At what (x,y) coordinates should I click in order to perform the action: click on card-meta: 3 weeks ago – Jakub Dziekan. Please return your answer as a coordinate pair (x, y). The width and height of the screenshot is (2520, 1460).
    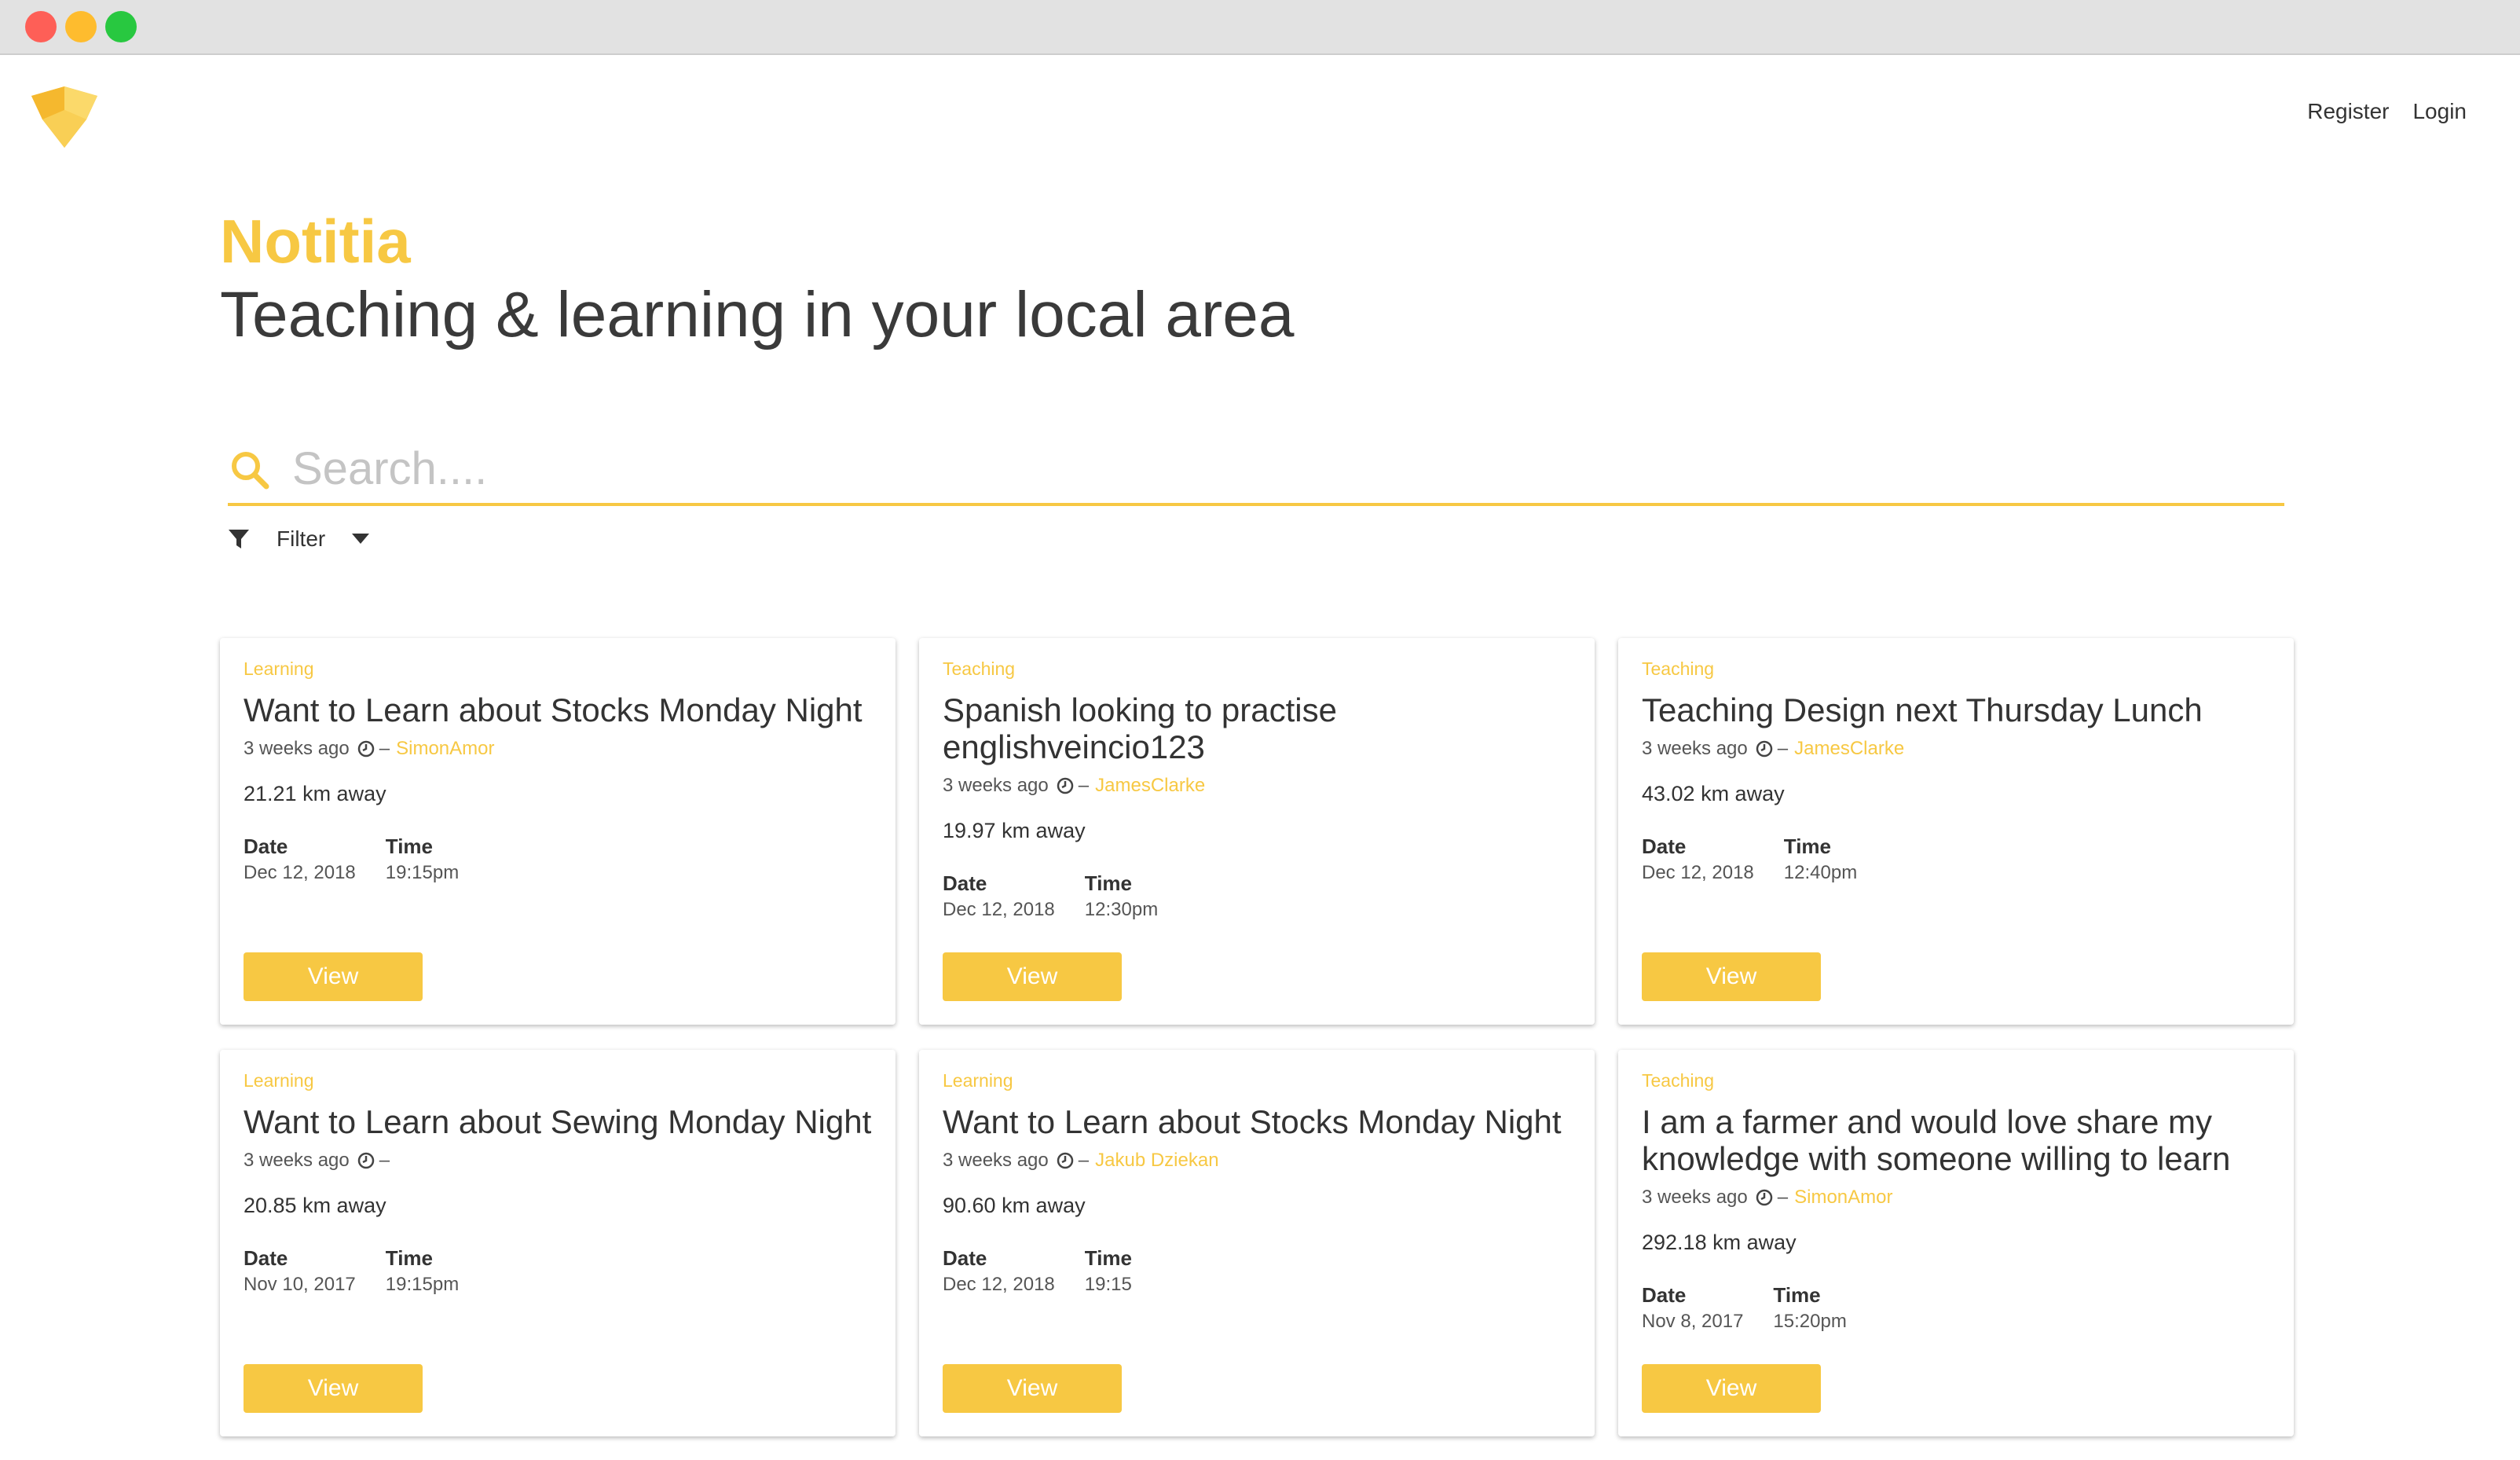
    Looking at the image, I should click on (1257, 1161).